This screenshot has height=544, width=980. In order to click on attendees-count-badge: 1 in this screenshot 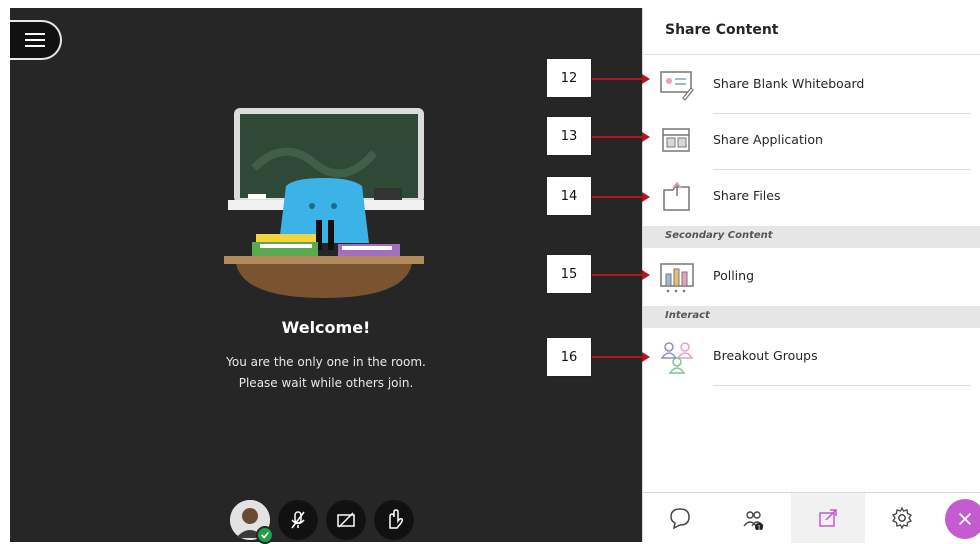, I will do `click(759, 527)`.